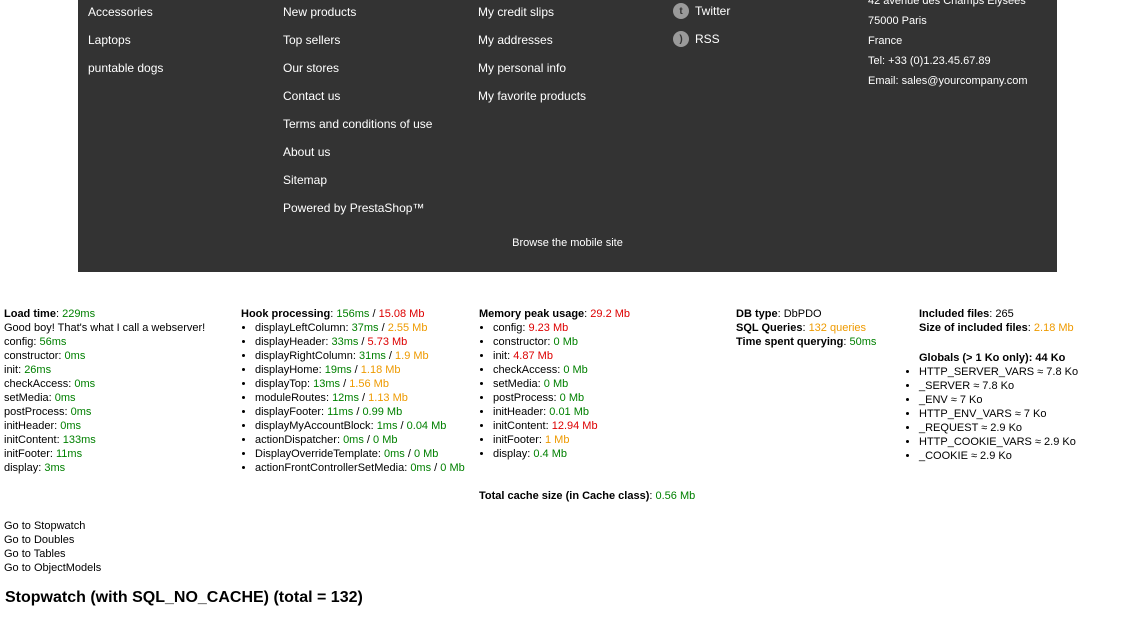 This screenshot has width=1123, height=621. What do you see at coordinates (357, 124) in the screenshot?
I see `footer-link-terms: Terms and conditions of use` at bounding box center [357, 124].